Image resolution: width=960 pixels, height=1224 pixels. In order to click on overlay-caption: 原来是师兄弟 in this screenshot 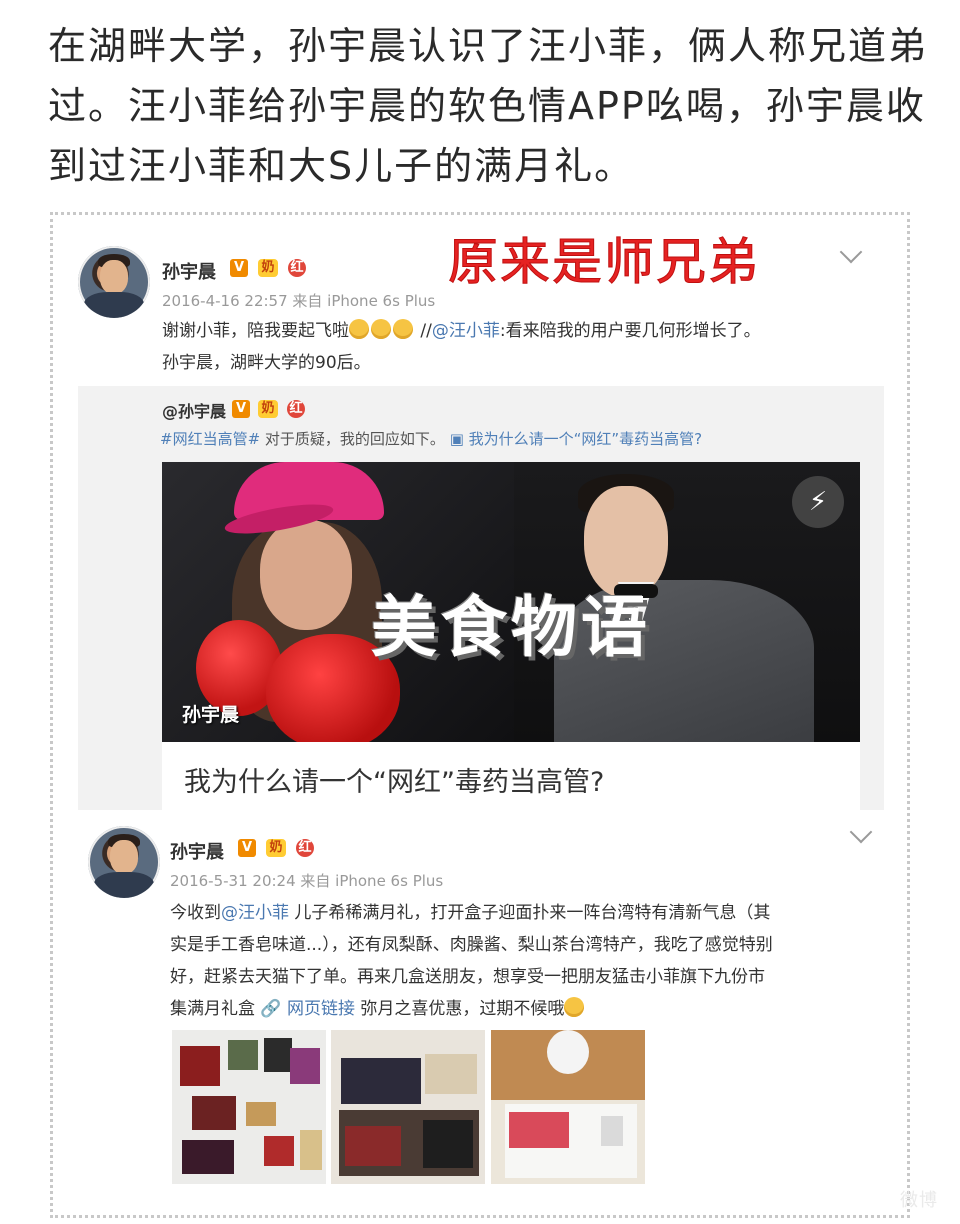, I will do `click(604, 262)`.